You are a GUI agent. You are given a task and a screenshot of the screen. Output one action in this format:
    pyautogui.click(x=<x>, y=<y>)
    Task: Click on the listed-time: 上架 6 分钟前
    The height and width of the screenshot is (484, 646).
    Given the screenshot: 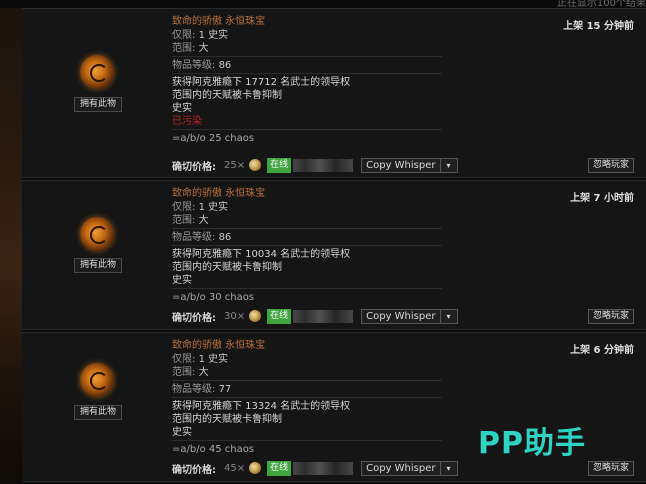 What is the action you would take?
    pyautogui.click(x=602, y=350)
    